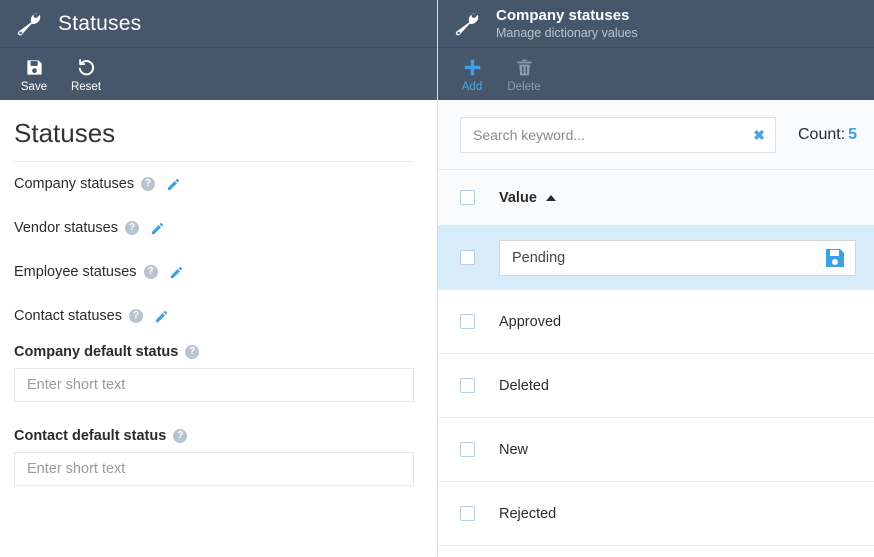 This screenshot has width=874, height=557. Describe the element at coordinates (214, 228) in the screenshot. I see `status-row-vendor: Vendor statuses ?` at that location.